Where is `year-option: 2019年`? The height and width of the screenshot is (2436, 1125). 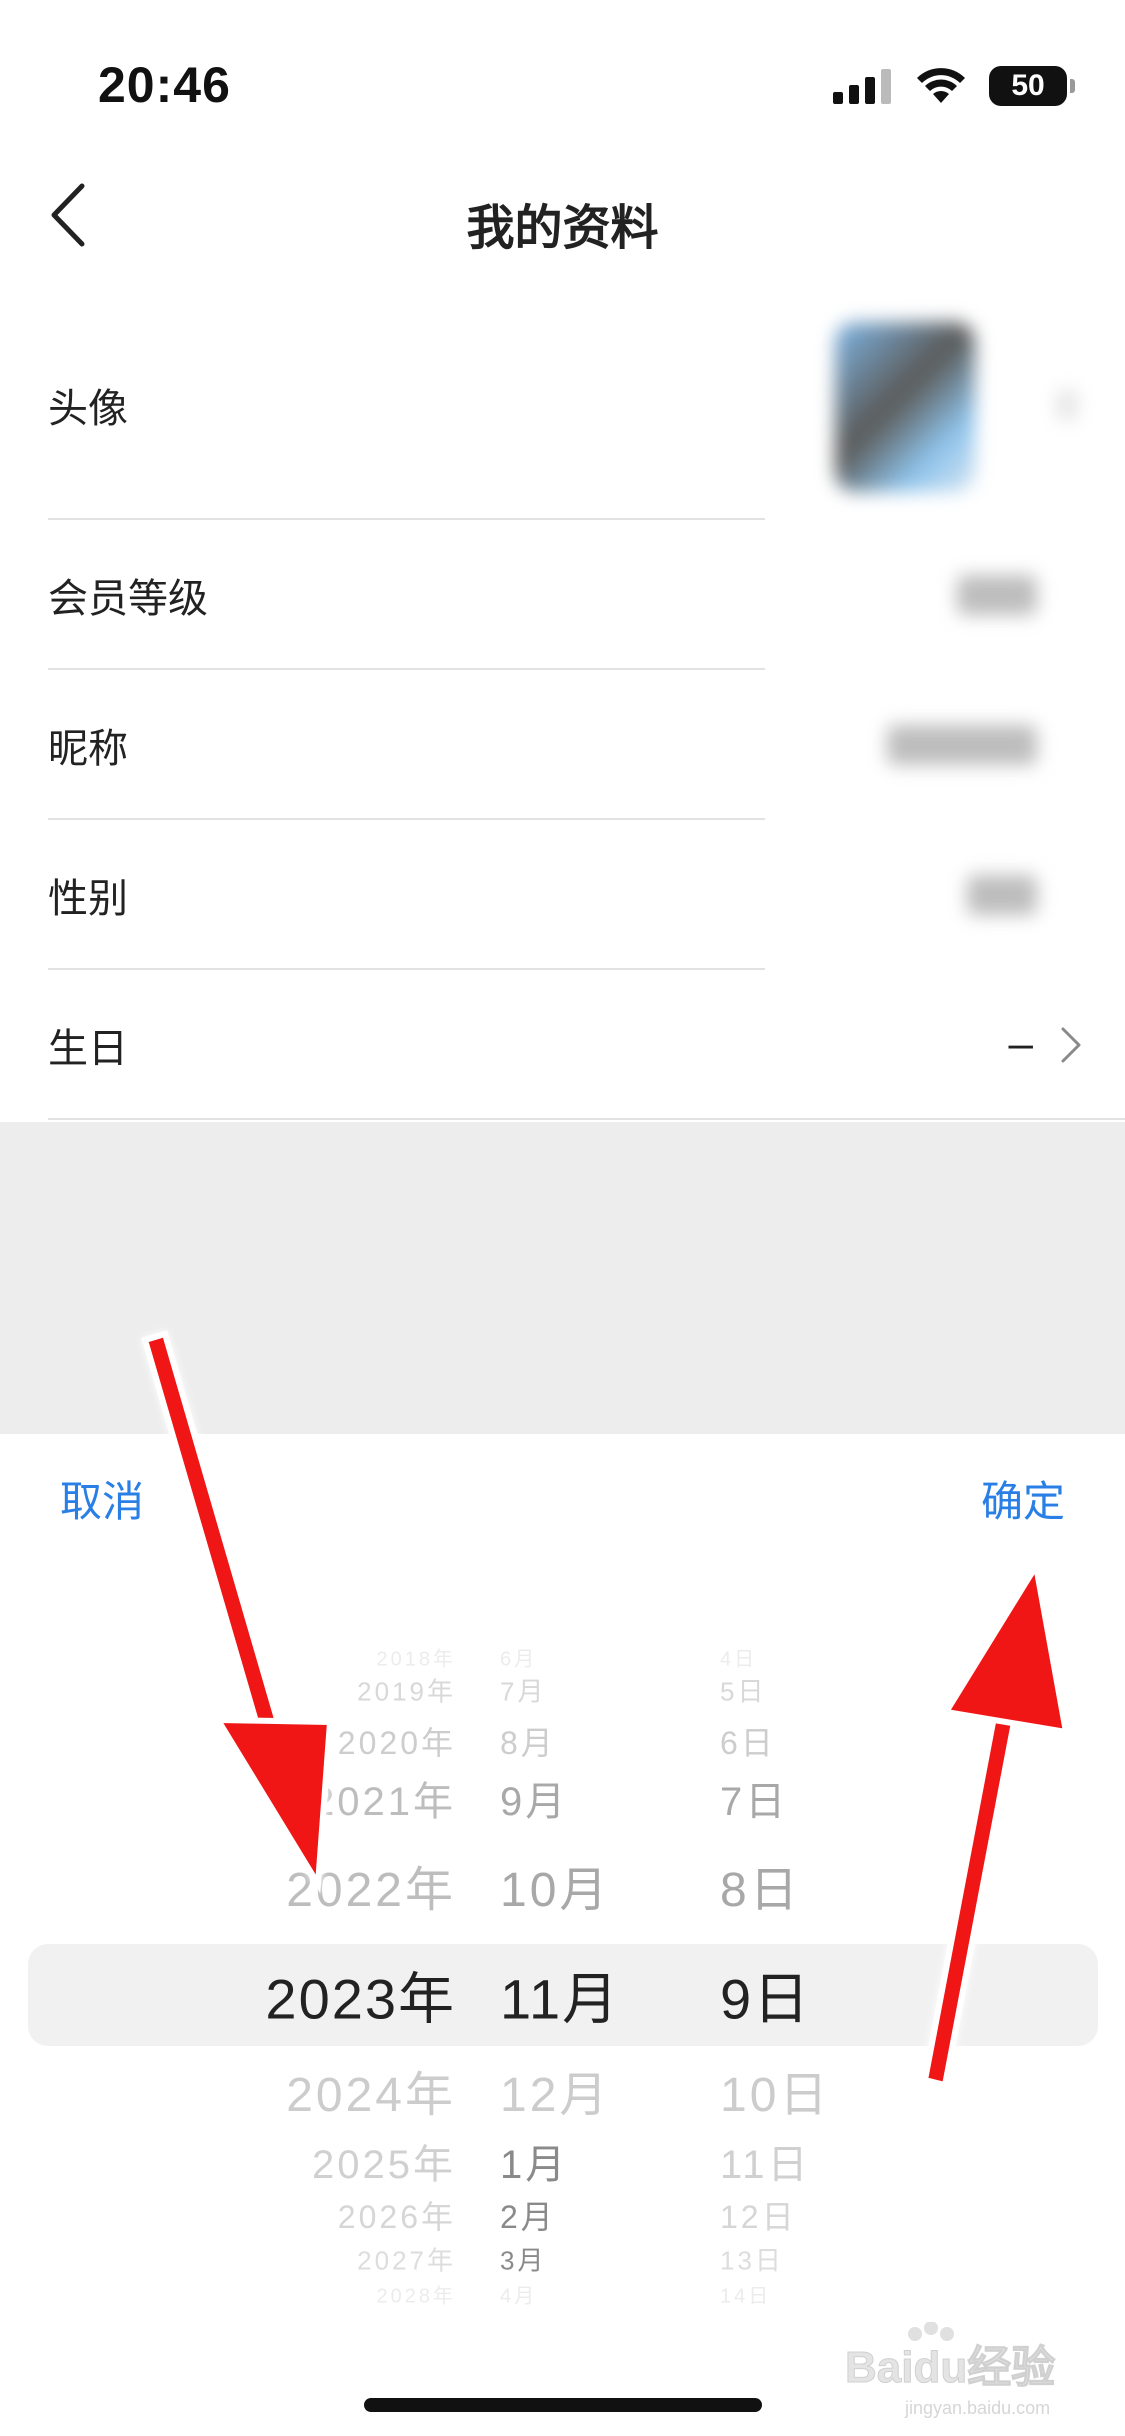
year-option: 2019年 is located at coordinates (406, 1690).